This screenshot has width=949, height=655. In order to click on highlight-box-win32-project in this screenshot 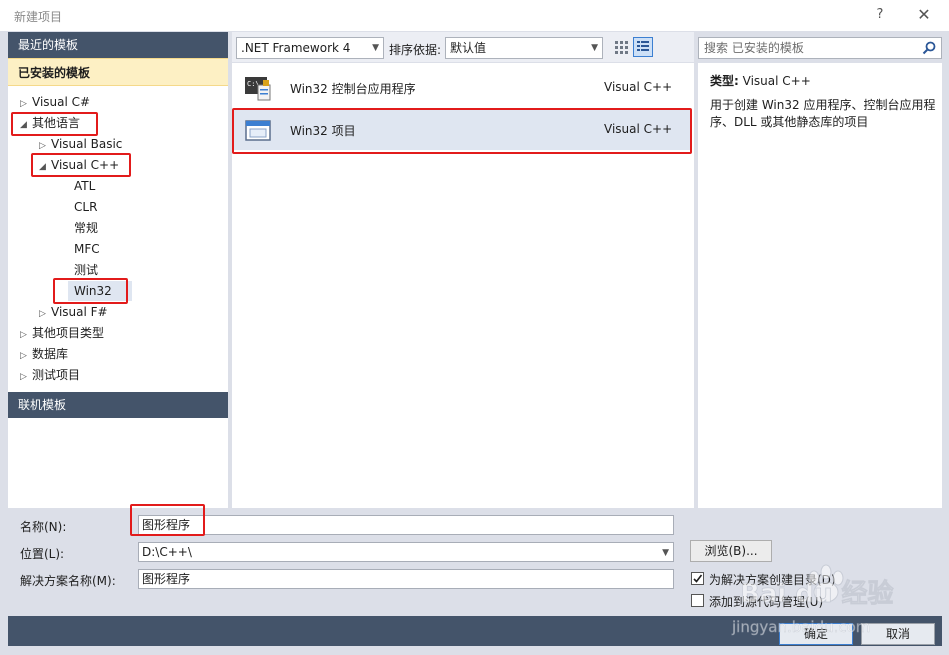, I will do `click(462, 131)`.